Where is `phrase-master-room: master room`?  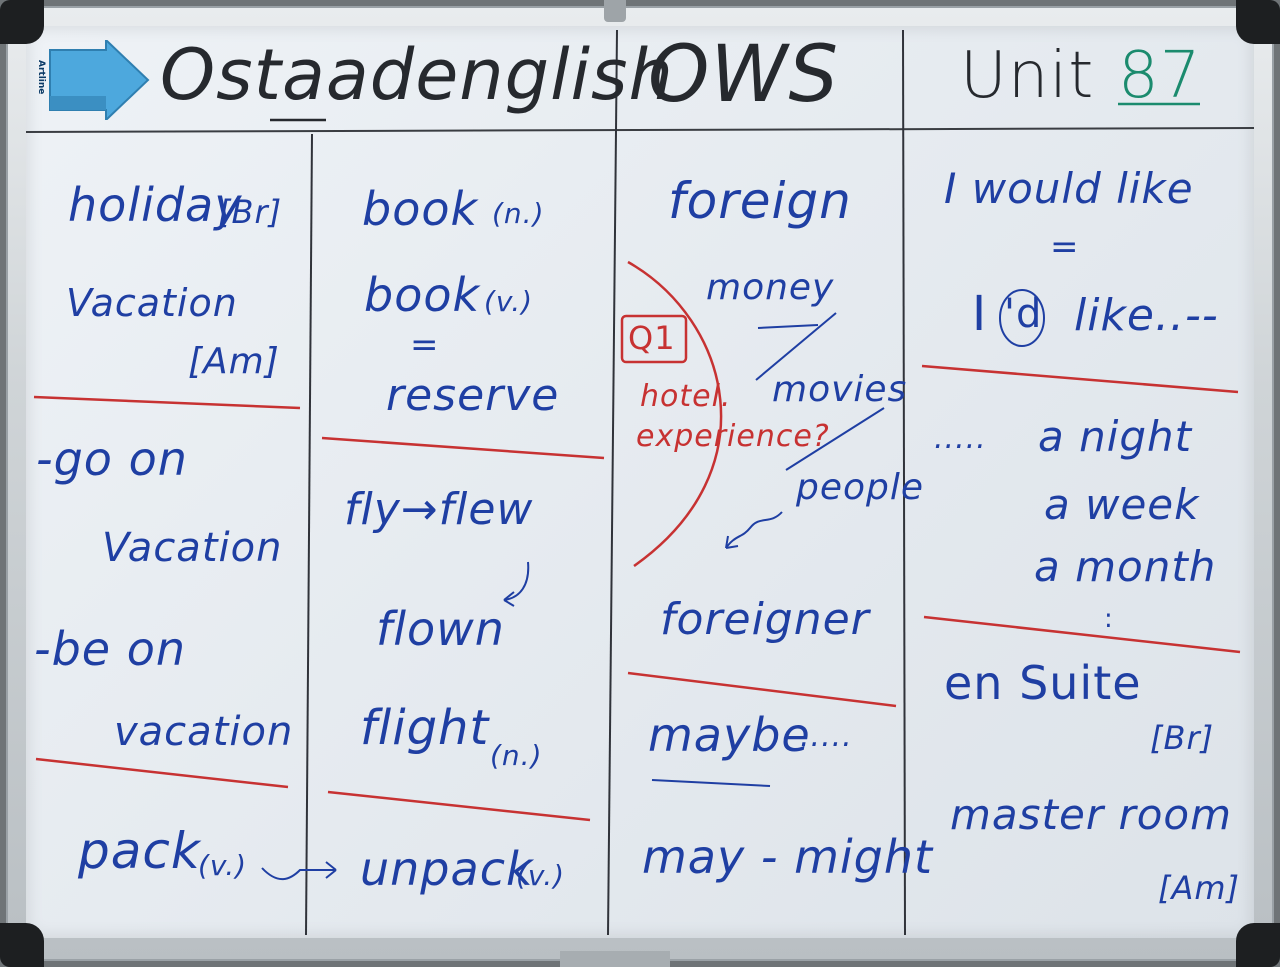 phrase-master-room: master room is located at coordinates (1091, 814).